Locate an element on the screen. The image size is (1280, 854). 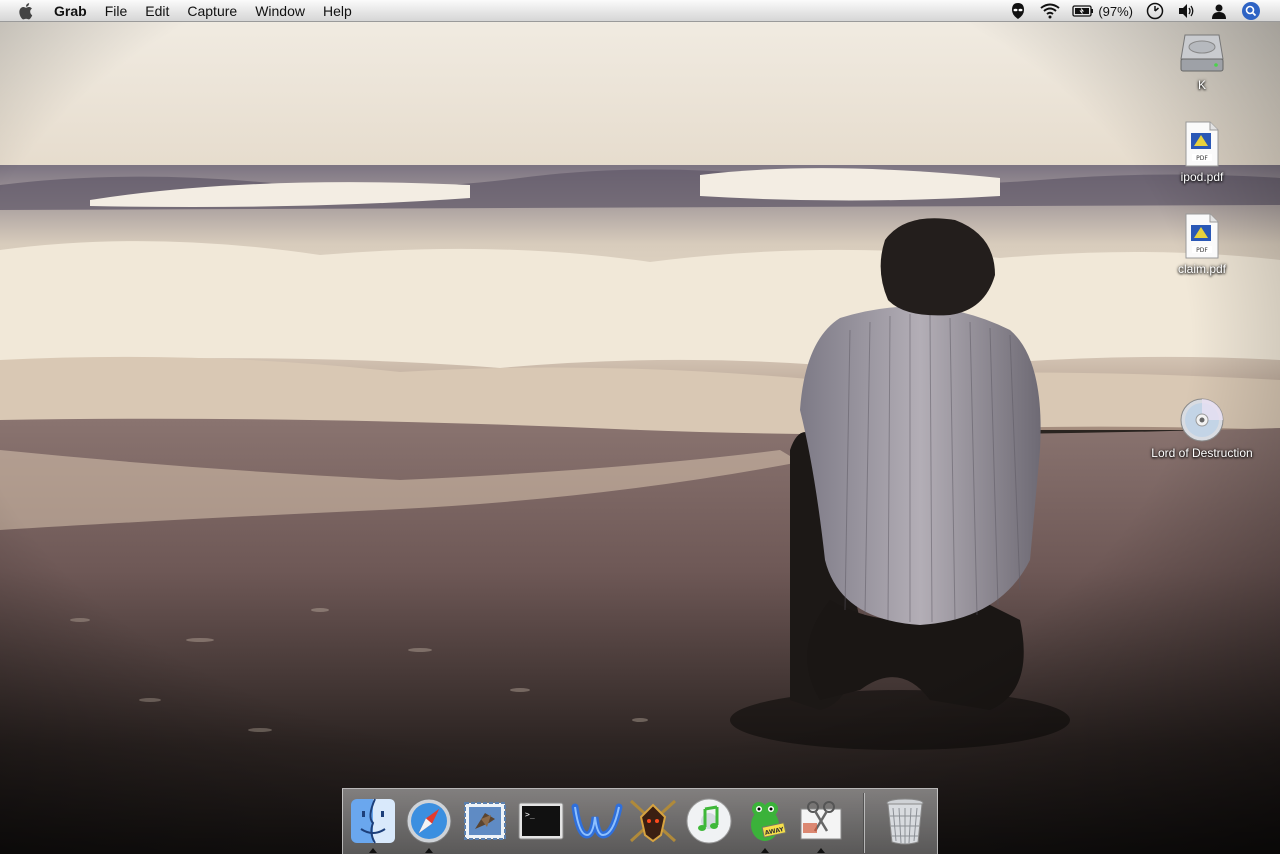
desktop-icon-label: Lord of Destruction is located at coordinates (1202, 453).